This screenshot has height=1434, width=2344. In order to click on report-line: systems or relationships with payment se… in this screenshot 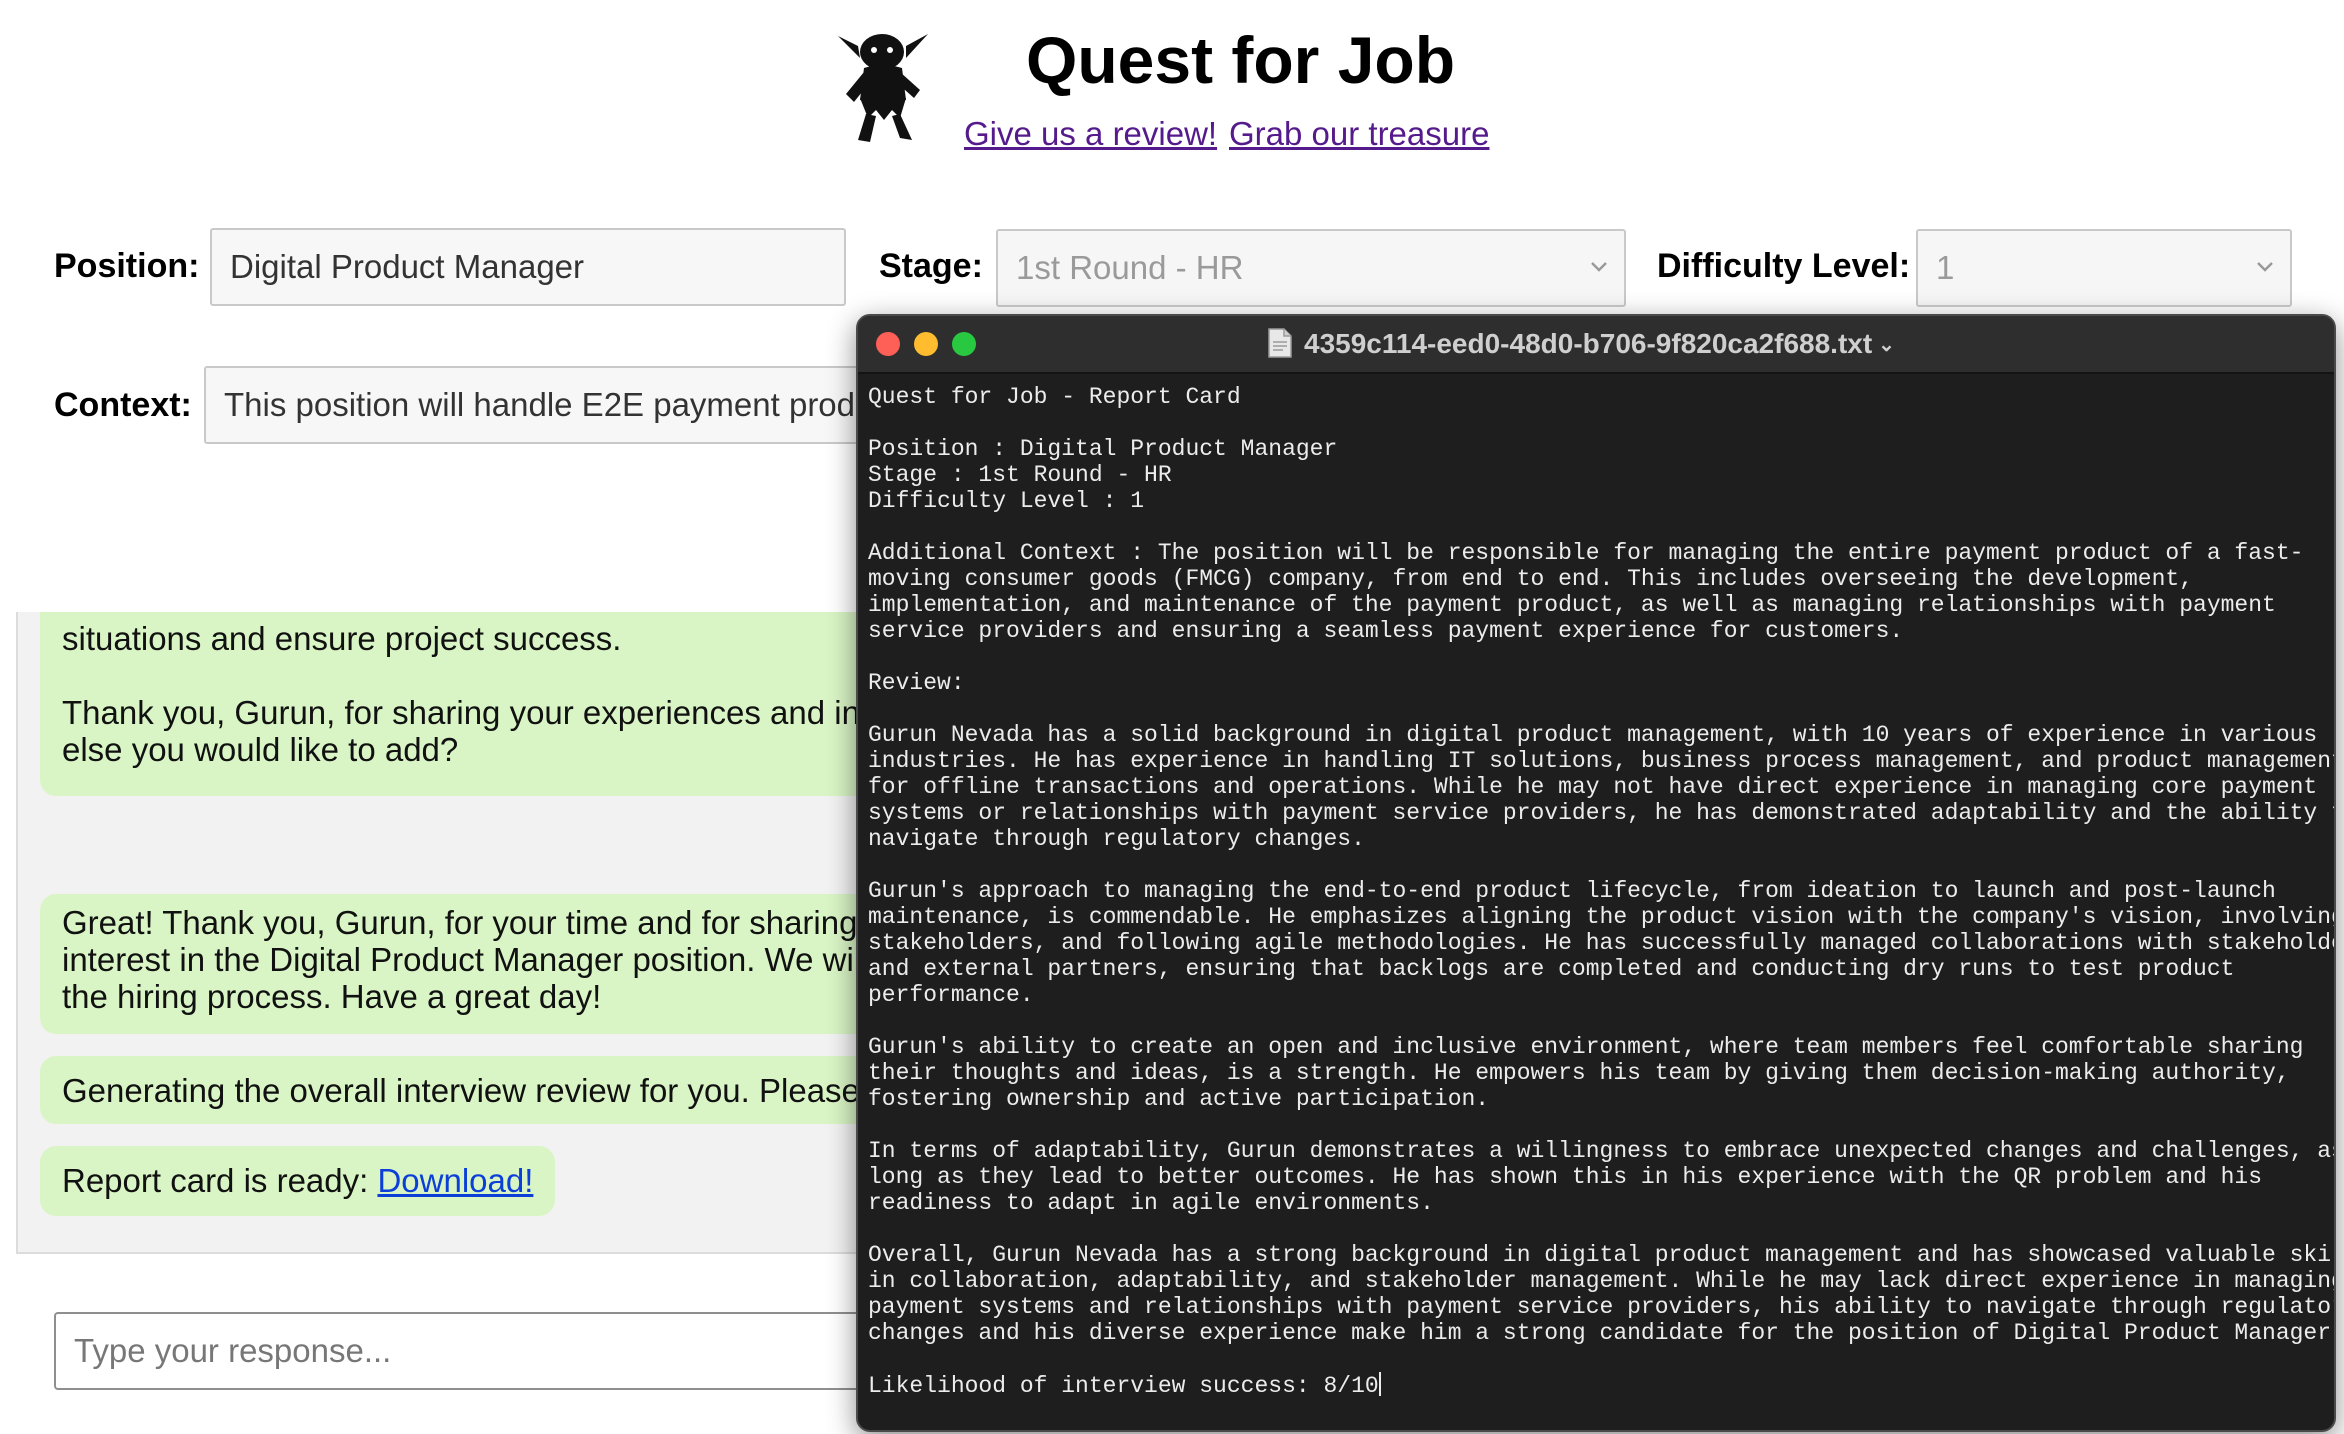, I will do `click(1602, 813)`.